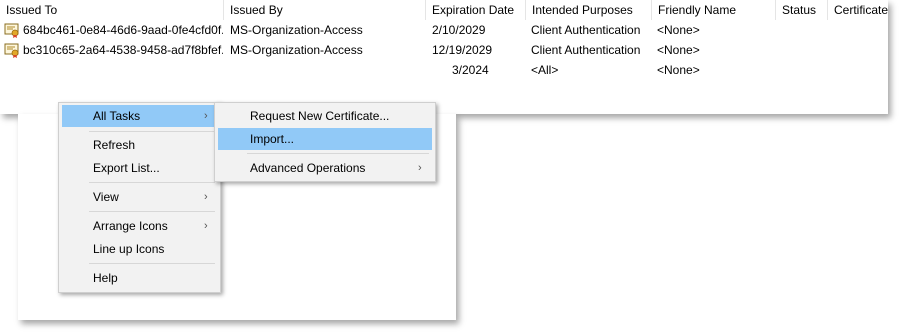 Image resolution: width=904 pixels, height=336 pixels. I want to click on column-intended-purposes: Intended Purposes, so click(589, 10).